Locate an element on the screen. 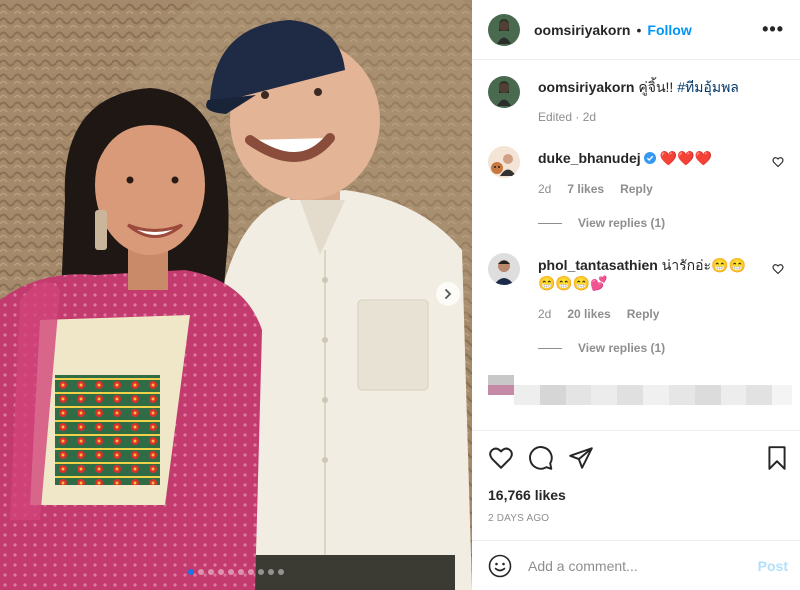  heart-icon is located at coordinates (501, 458).